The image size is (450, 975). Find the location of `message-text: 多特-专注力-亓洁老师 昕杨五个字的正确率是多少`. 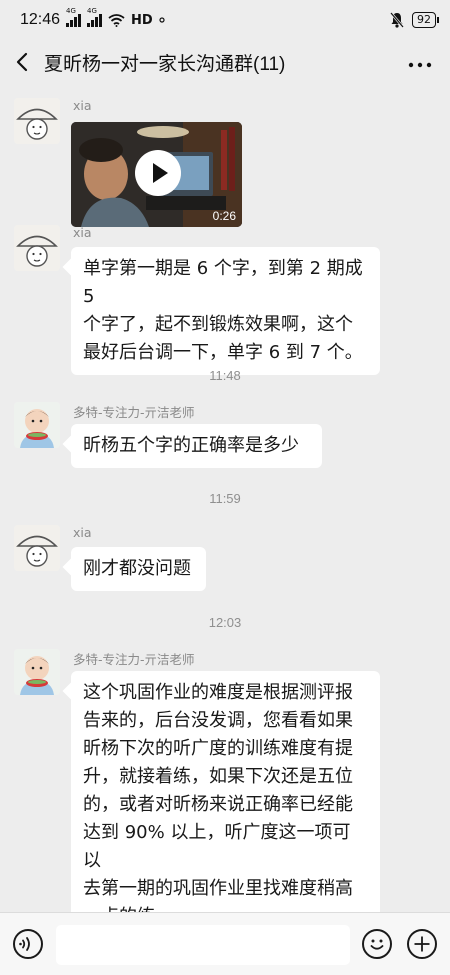

message-text: 多特-专注力-亓洁老师 昕杨五个字的正确率是多少 is located at coordinates (224, 437).